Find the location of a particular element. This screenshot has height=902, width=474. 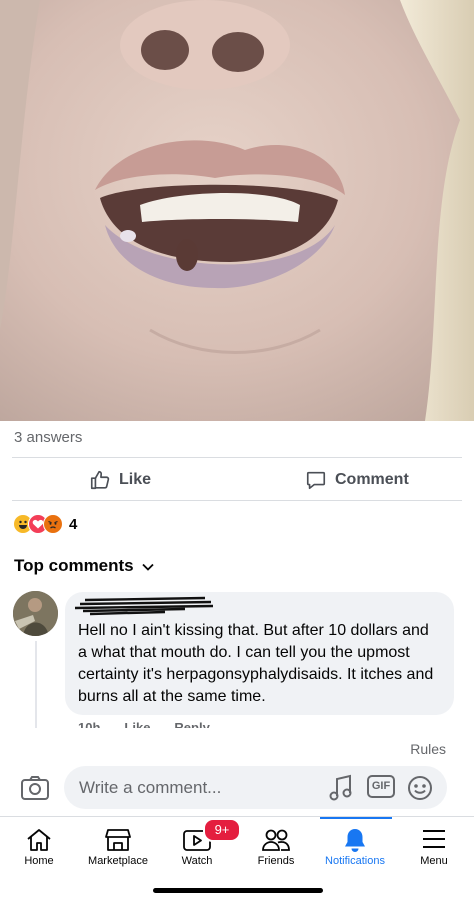

rules-link: Rules is located at coordinates (428, 749).